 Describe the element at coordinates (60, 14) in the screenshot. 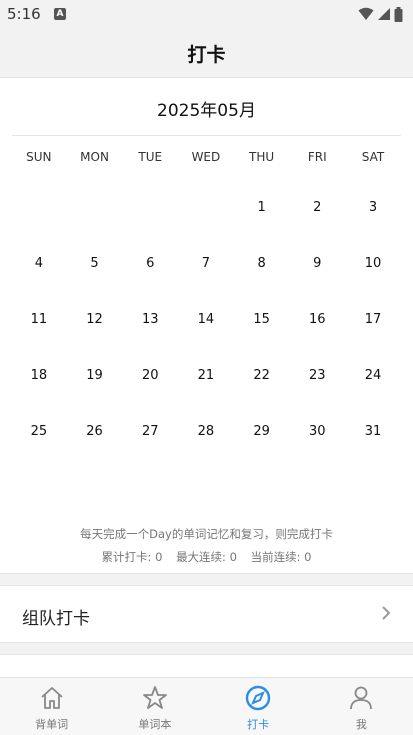

I see `notification-icon: A` at that location.